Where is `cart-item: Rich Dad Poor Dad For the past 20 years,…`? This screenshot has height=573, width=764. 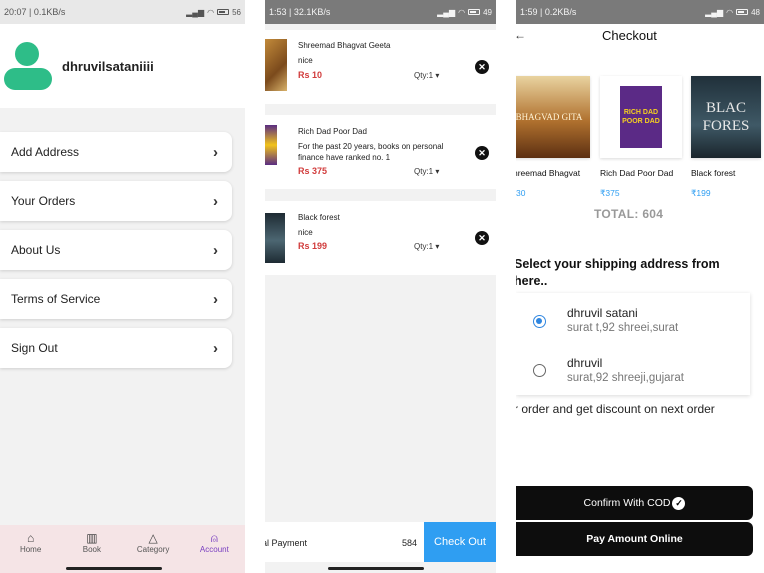 cart-item: Rich Dad Poor Dad For the past 20 years,… is located at coordinates (380, 152).